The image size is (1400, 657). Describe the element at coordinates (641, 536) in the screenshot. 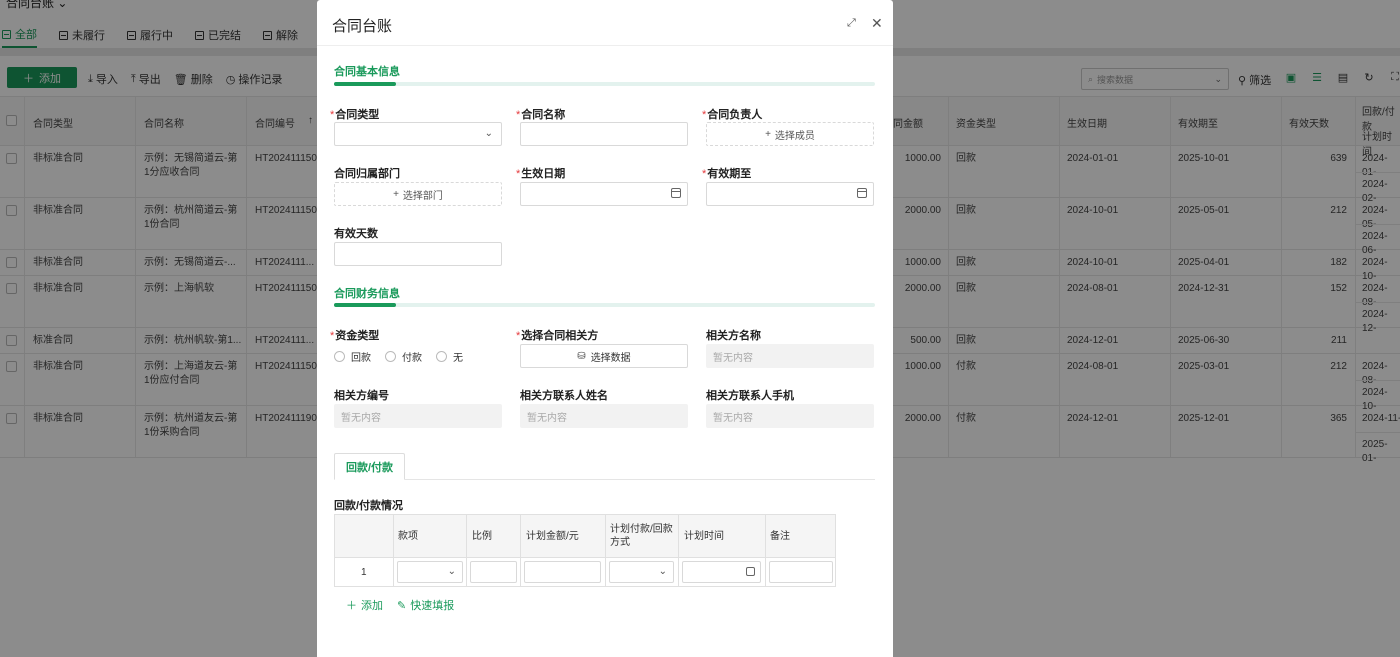

I see `payment-header-method: 计划付款/回款方式` at that location.